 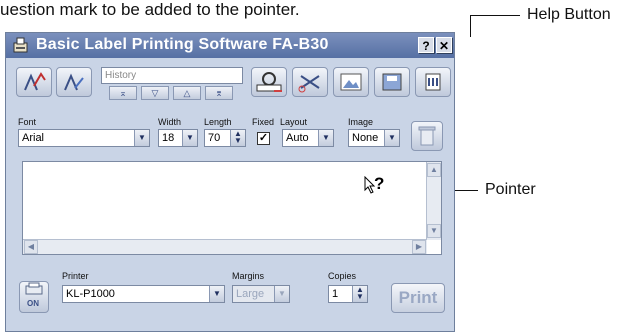 What do you see at coordinates (75, 276) in the screenshot?
I see `printer-label: Printer` at bounding box center [75, 276].